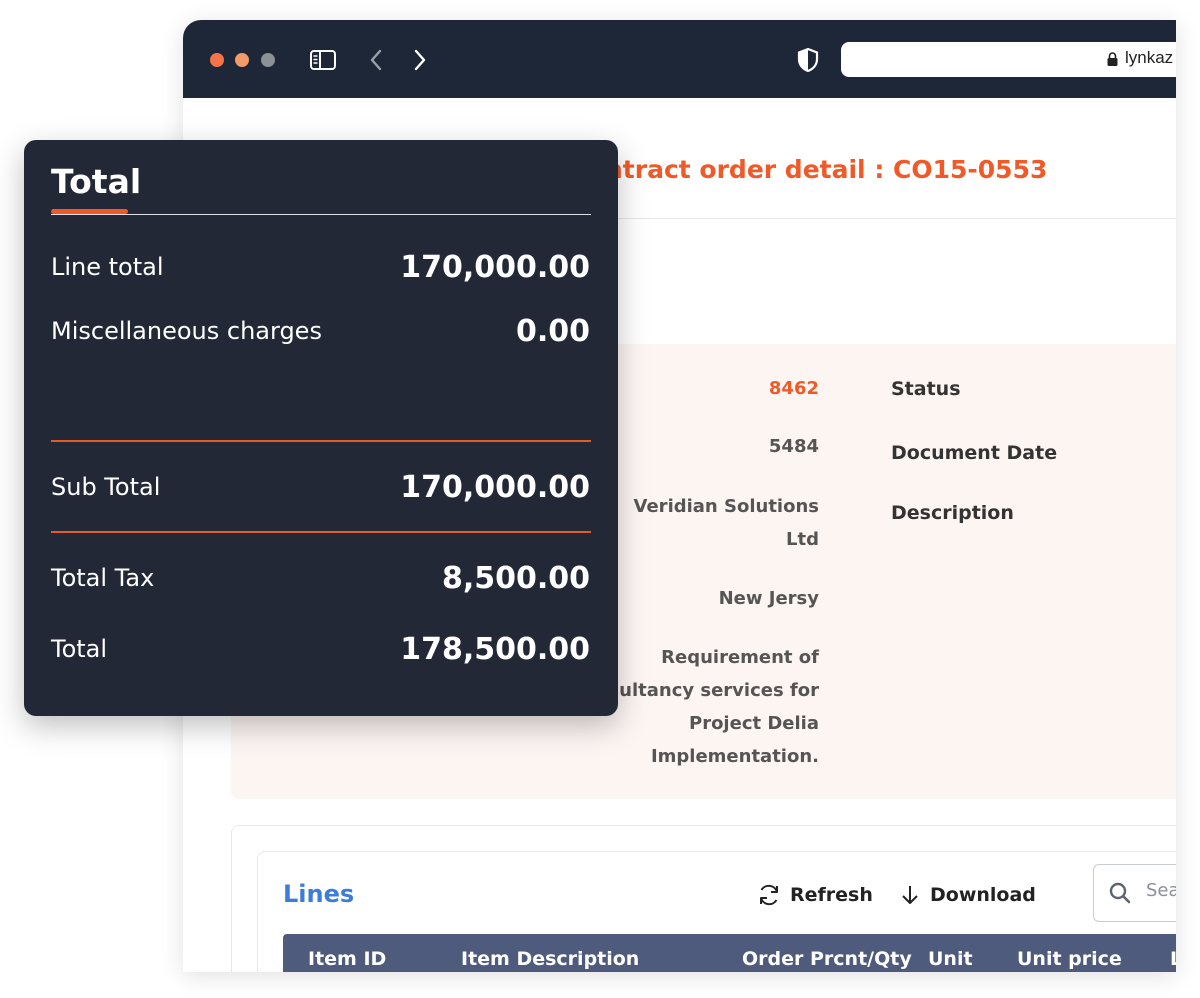 The height and width of the screenshot is (998, 1200). What do you see at coordinates (515, 578) in the screenshot?
I see `total-tax-value: 8,500.00` at bounding box center [515, 578].